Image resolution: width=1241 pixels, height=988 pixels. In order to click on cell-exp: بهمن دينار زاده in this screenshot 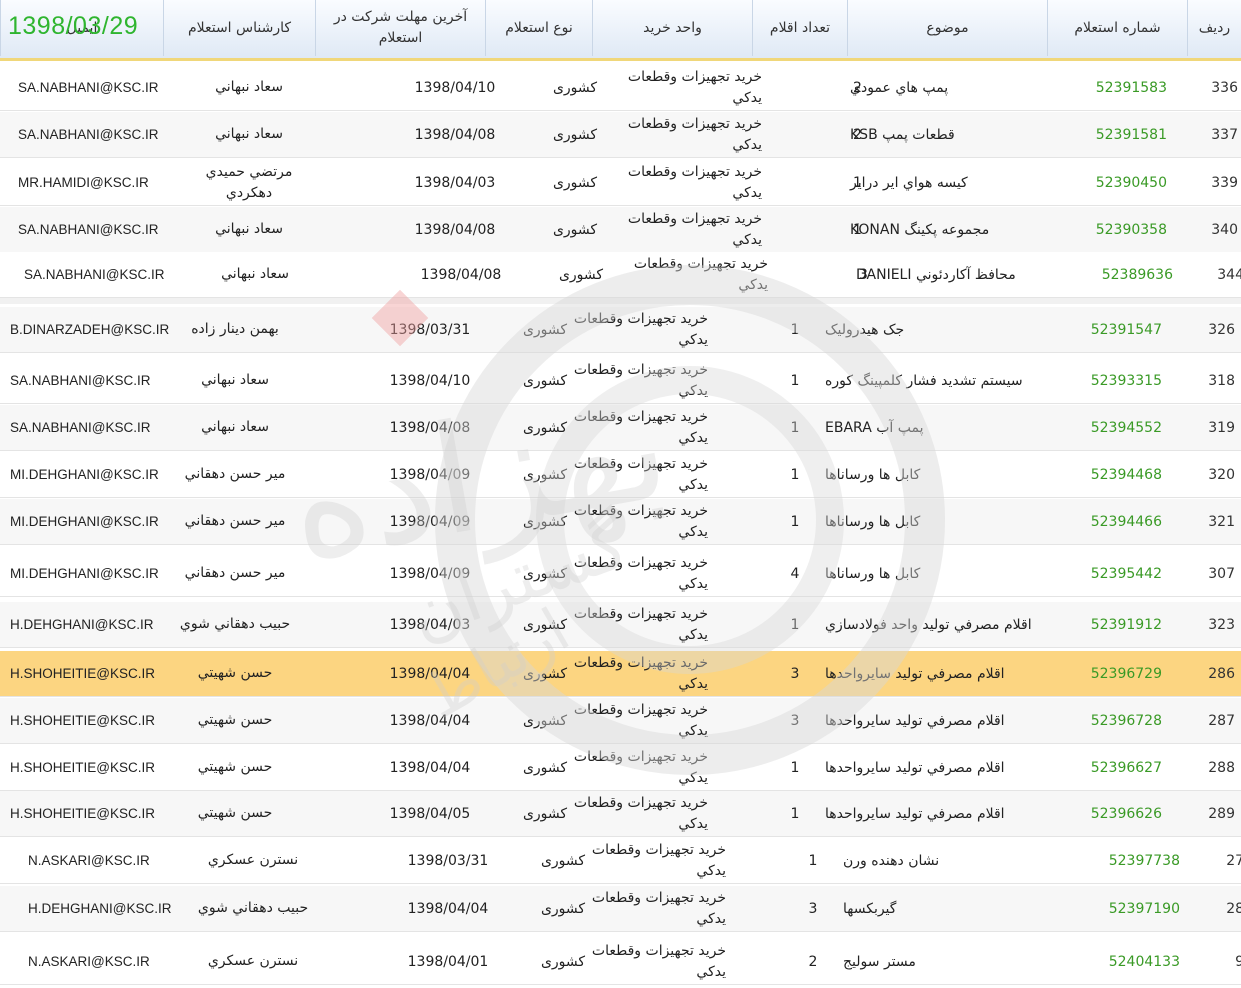, I will do `click(235, 329)`.